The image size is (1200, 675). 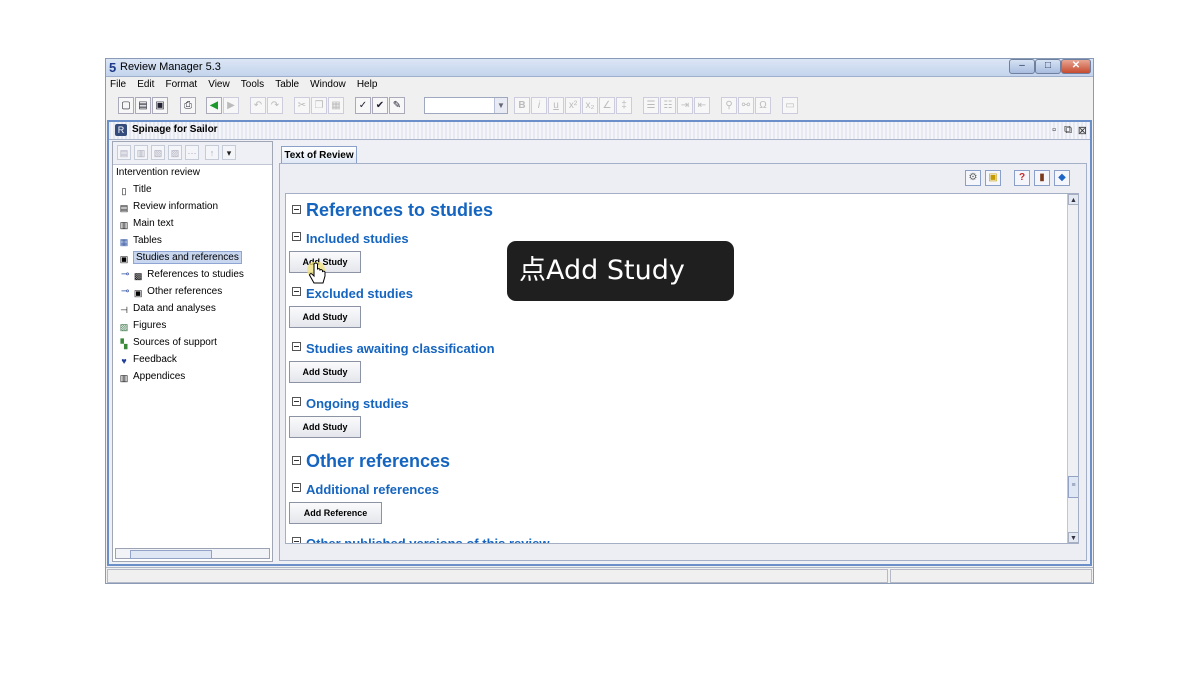 What do you see at coordinates (252, 85) in the screenshot?
I see `menu-tools: Tools` at bounding box center [252, 85].